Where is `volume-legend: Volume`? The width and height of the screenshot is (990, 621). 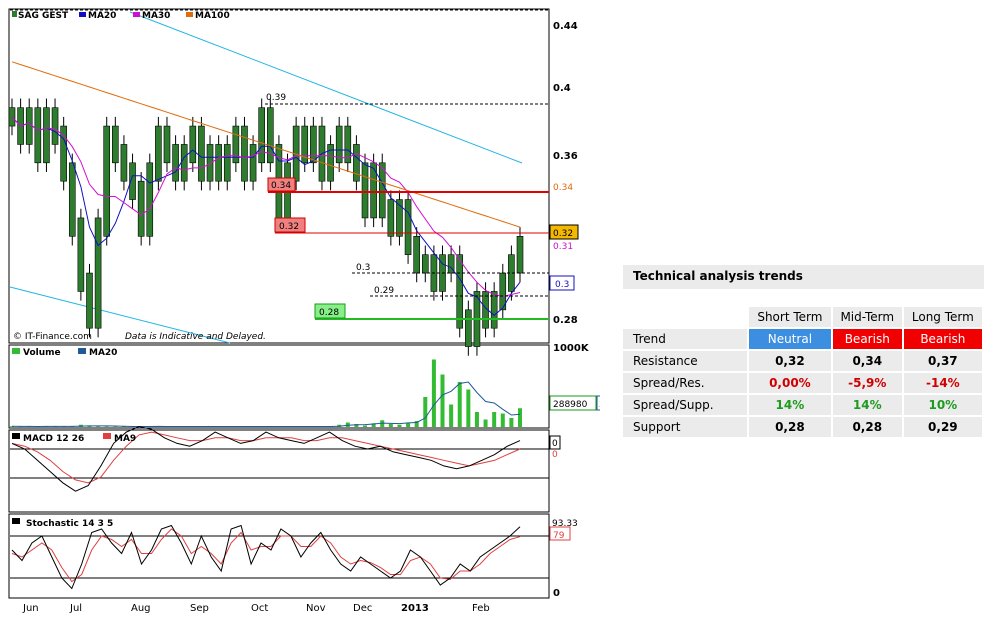
volume-legend: Volume is located at coordinates (42, 353).